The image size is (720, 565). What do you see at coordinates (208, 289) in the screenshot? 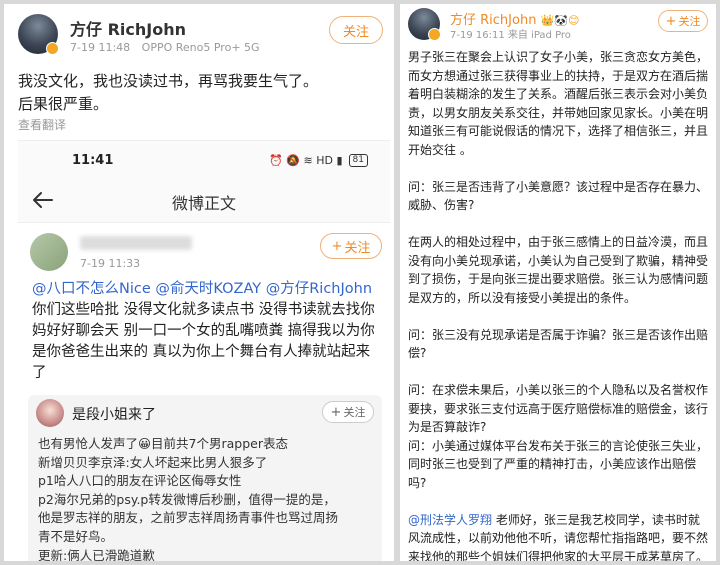
I see `mention-link: @俞天时KOZAY` at bounding box center [208, 289].